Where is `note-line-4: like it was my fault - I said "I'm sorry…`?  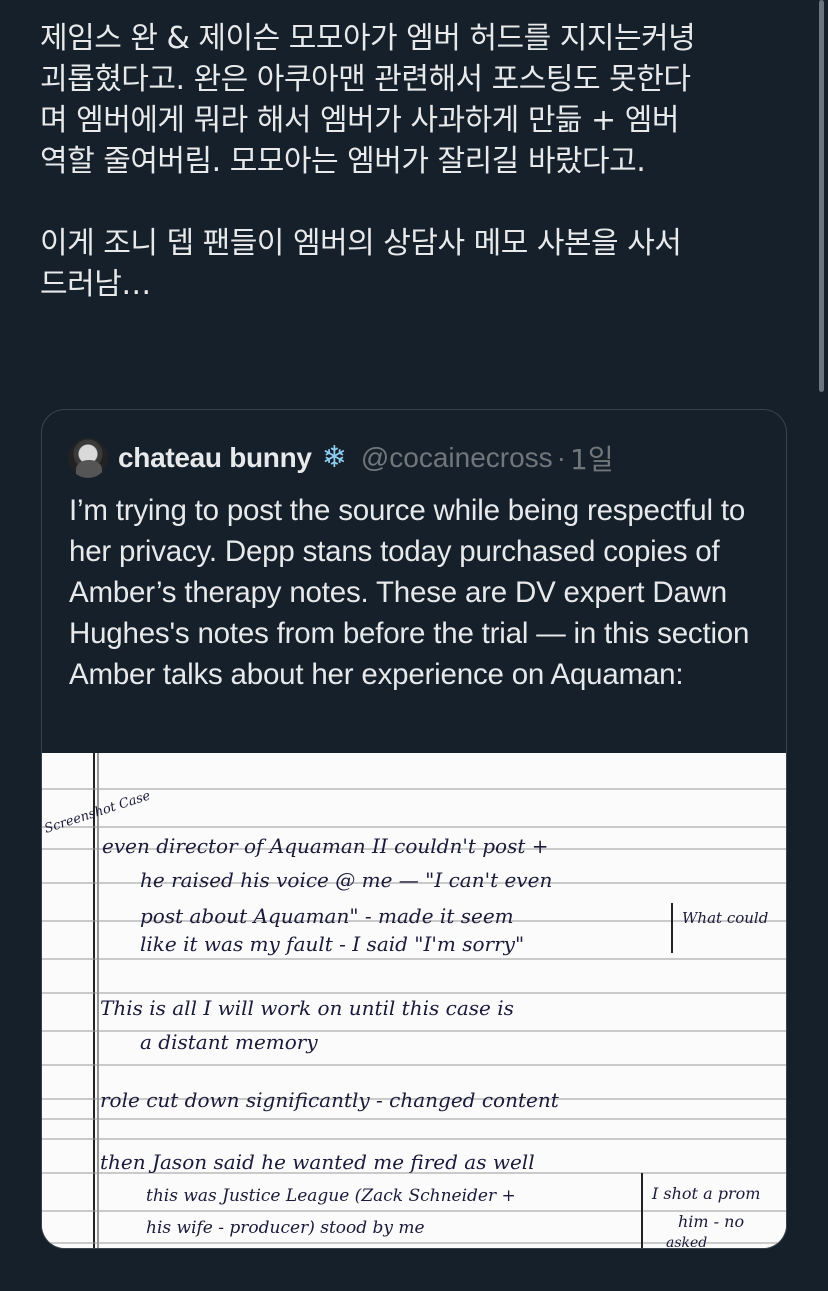 note-line-4: like it was my fault - I said "I'm sorry… is located at coordinates (332, 944).